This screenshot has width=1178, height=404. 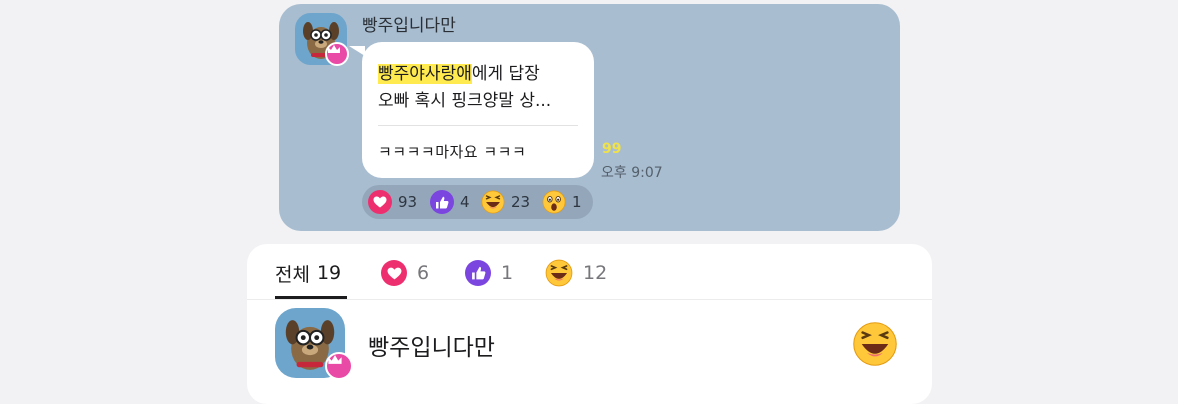 What do you see at coordinates (322, 39) in the screenshot?
I see `sender-avatar` at bounding box center [322, 39].